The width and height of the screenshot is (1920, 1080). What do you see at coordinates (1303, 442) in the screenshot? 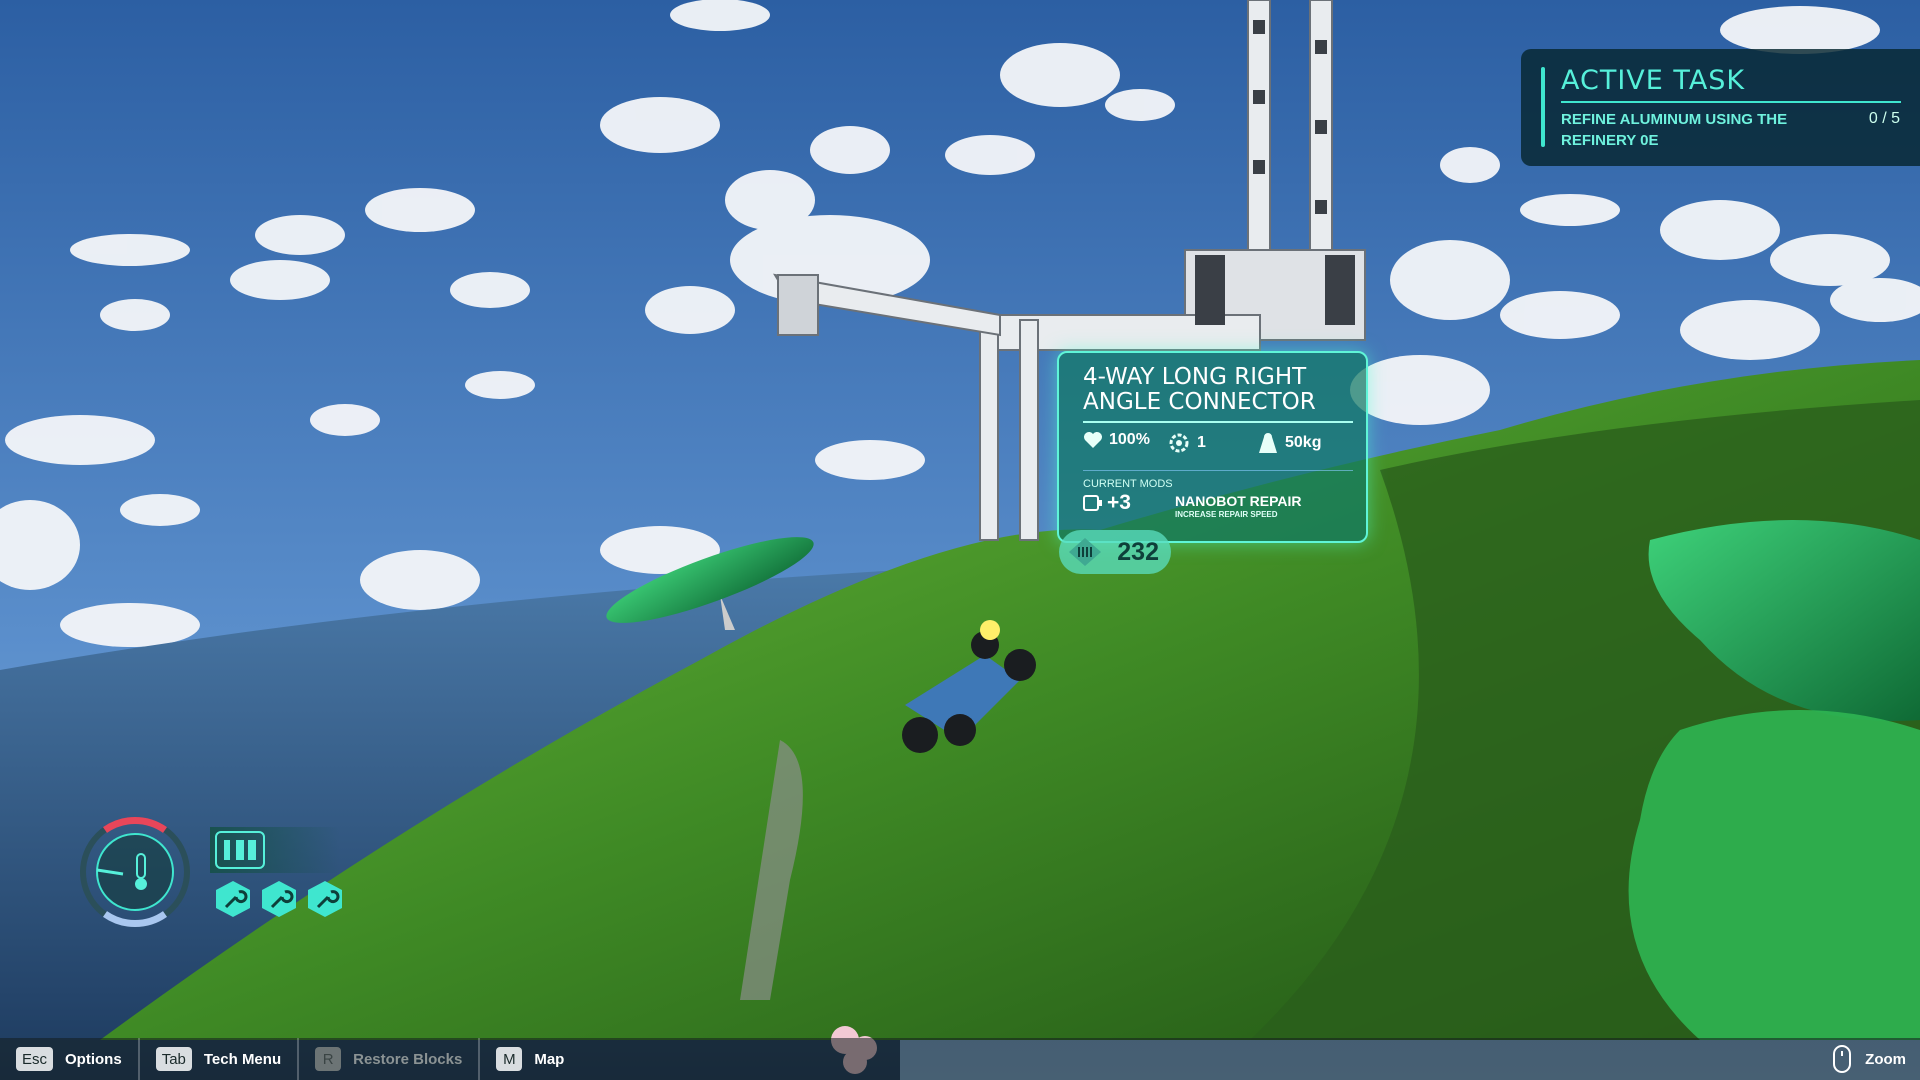
I see `weight-value: 50kg` at bounding box center [1303, 442].